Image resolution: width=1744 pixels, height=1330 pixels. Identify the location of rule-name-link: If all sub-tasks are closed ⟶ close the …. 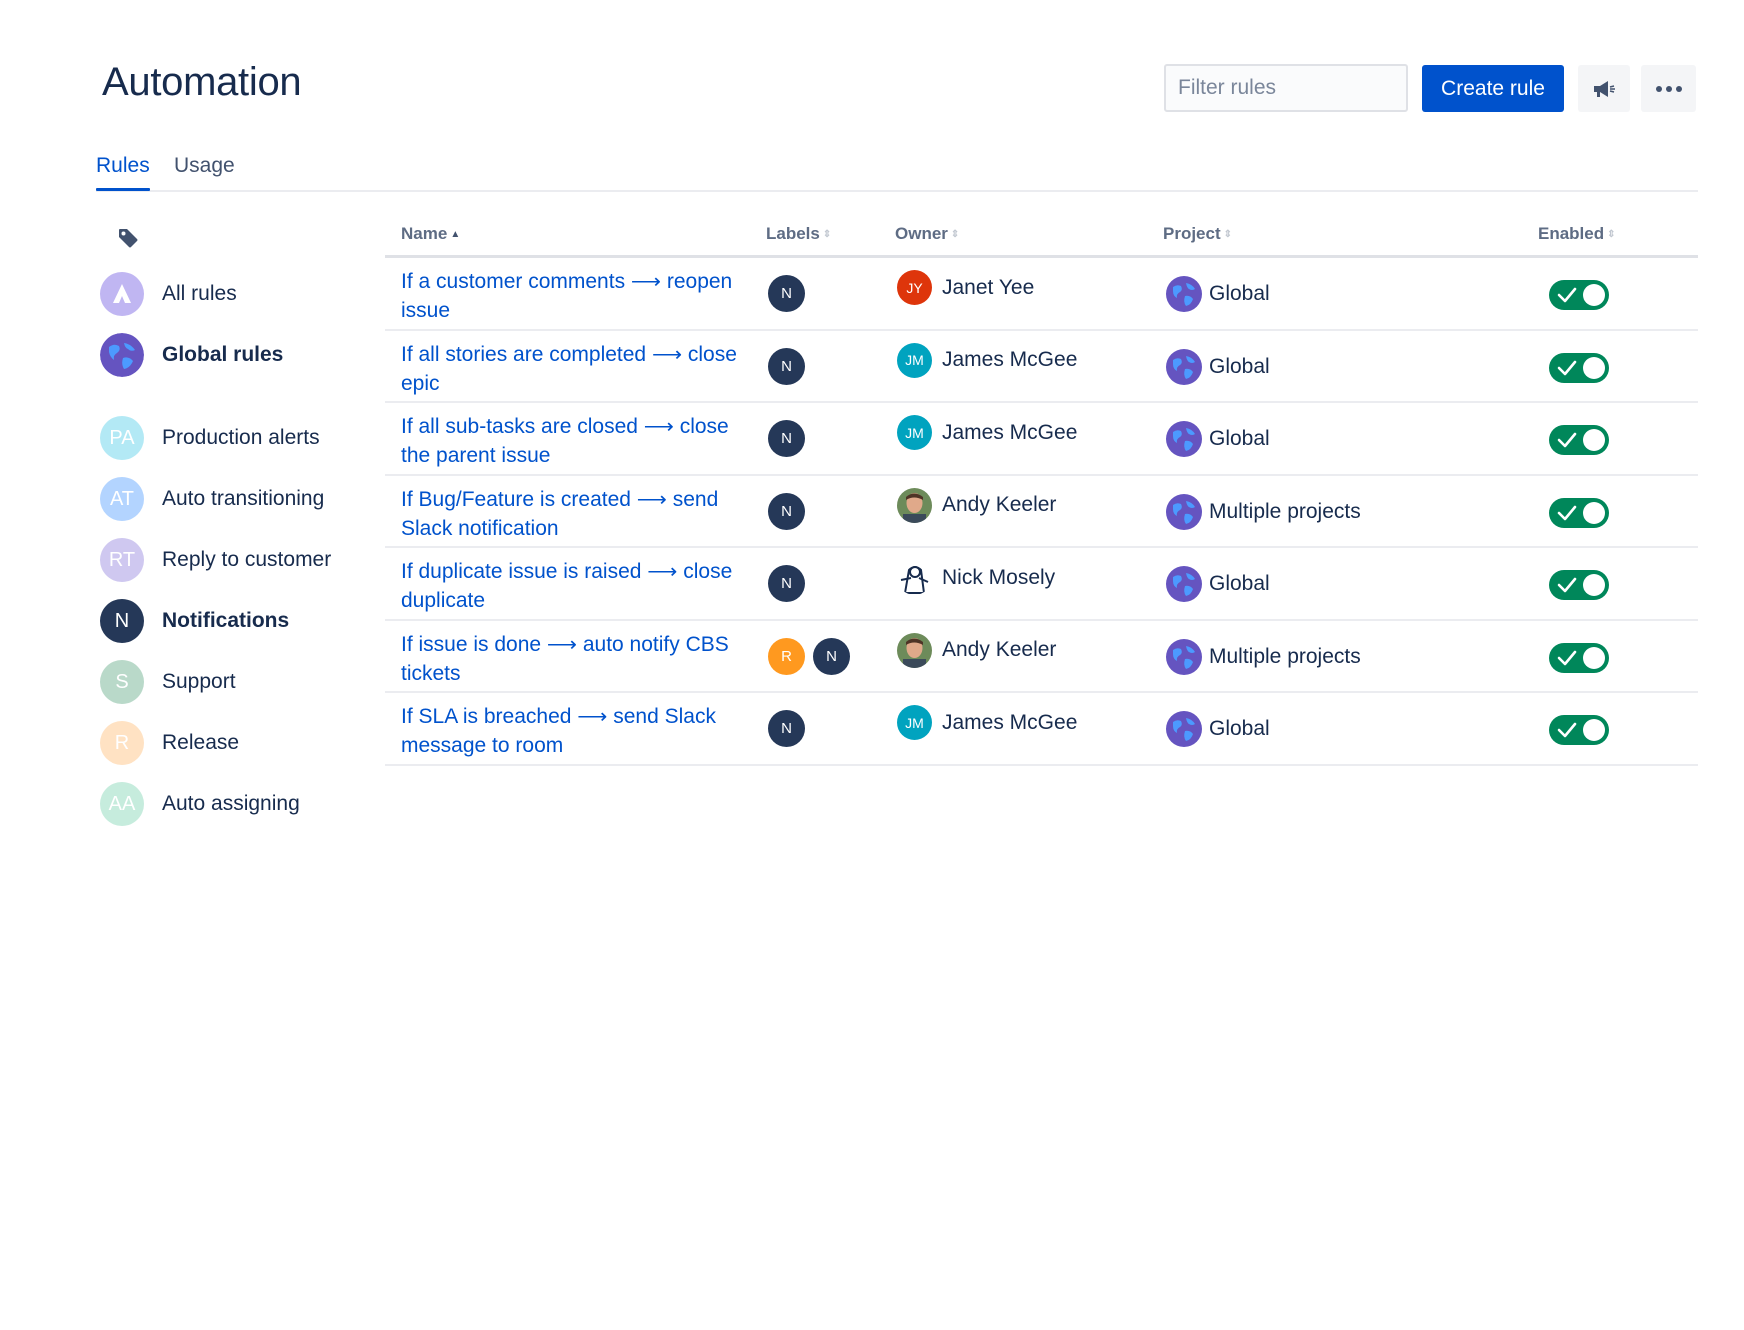
(576, 441).